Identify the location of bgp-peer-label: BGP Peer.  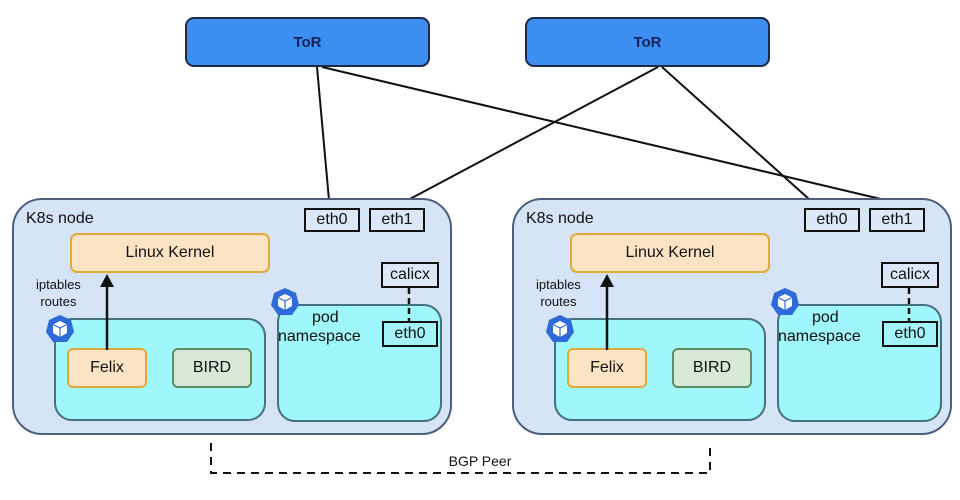
(480, 461).